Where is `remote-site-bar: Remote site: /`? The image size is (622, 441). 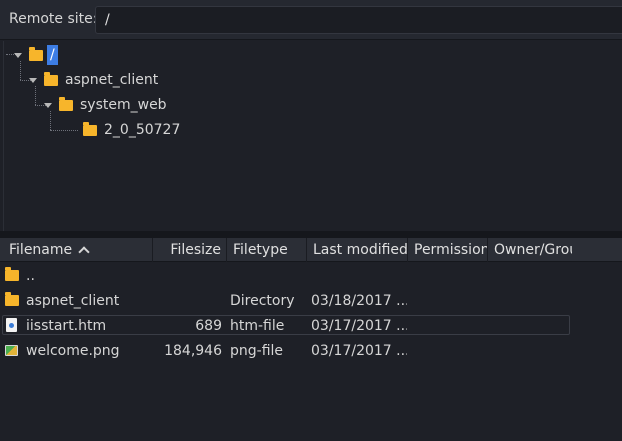
remote-site-bar: Remote site: / is located at coordinates (311, 20).